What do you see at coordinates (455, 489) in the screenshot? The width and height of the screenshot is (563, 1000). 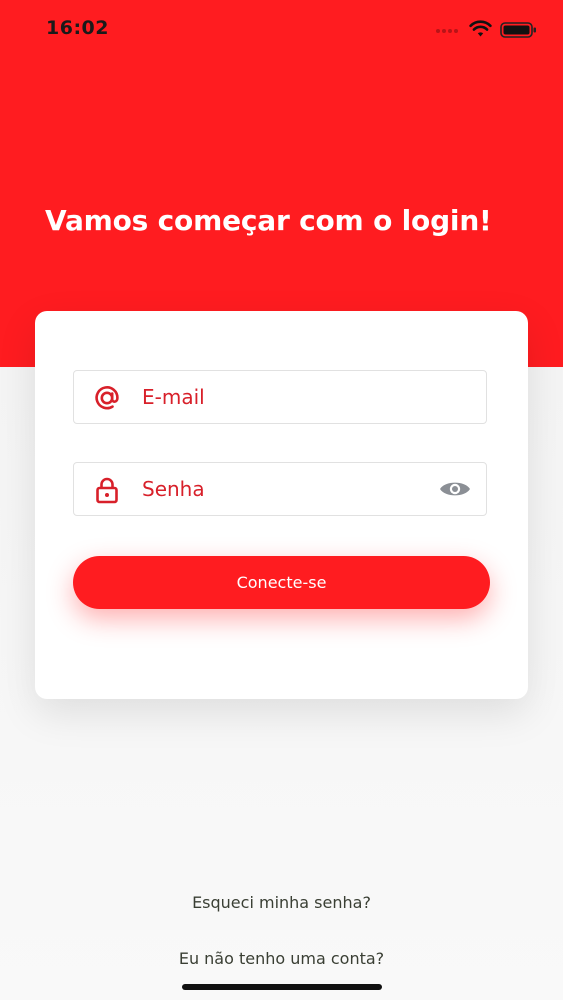 I see `eye-icon` at bounding box center [455, 489].